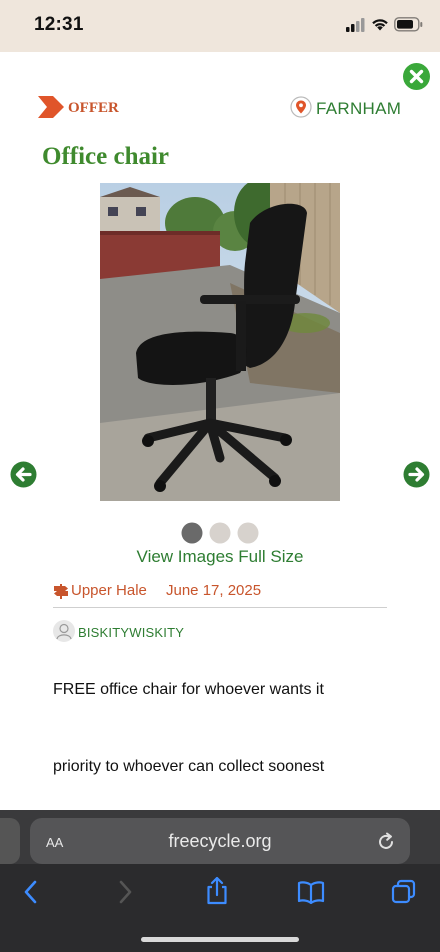 This screenshot has height=952, width=440. I want to click on battery-icon, so click(408, 24).